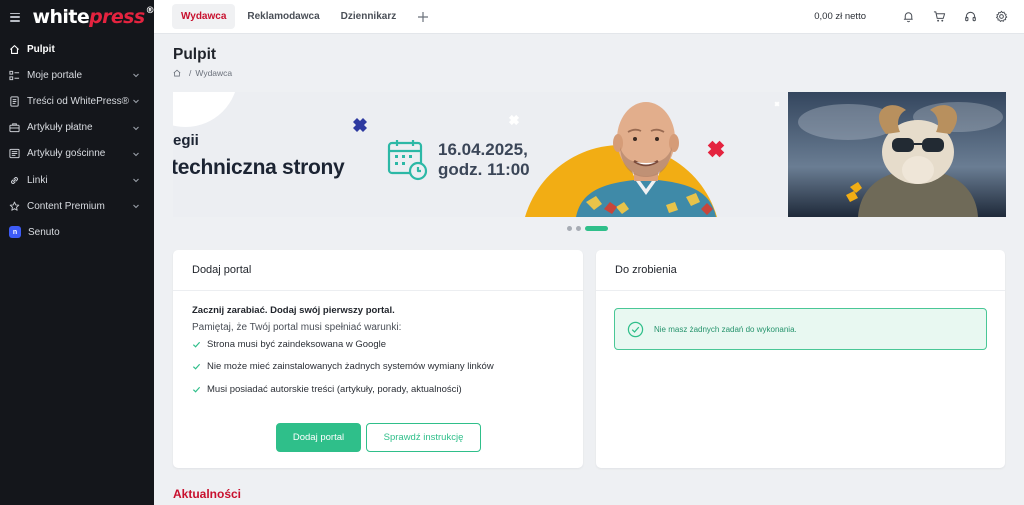 The height and width of the screenshot is (505, 1024). I want to click on top-bar-actions: 0,00 zł netto, so click(911, 16).